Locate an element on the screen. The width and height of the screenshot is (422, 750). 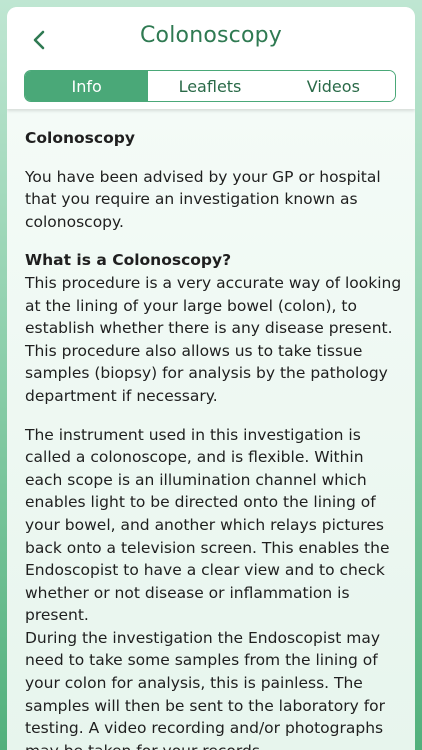
tab-videos: Videos is located at coordinates (333, 86).